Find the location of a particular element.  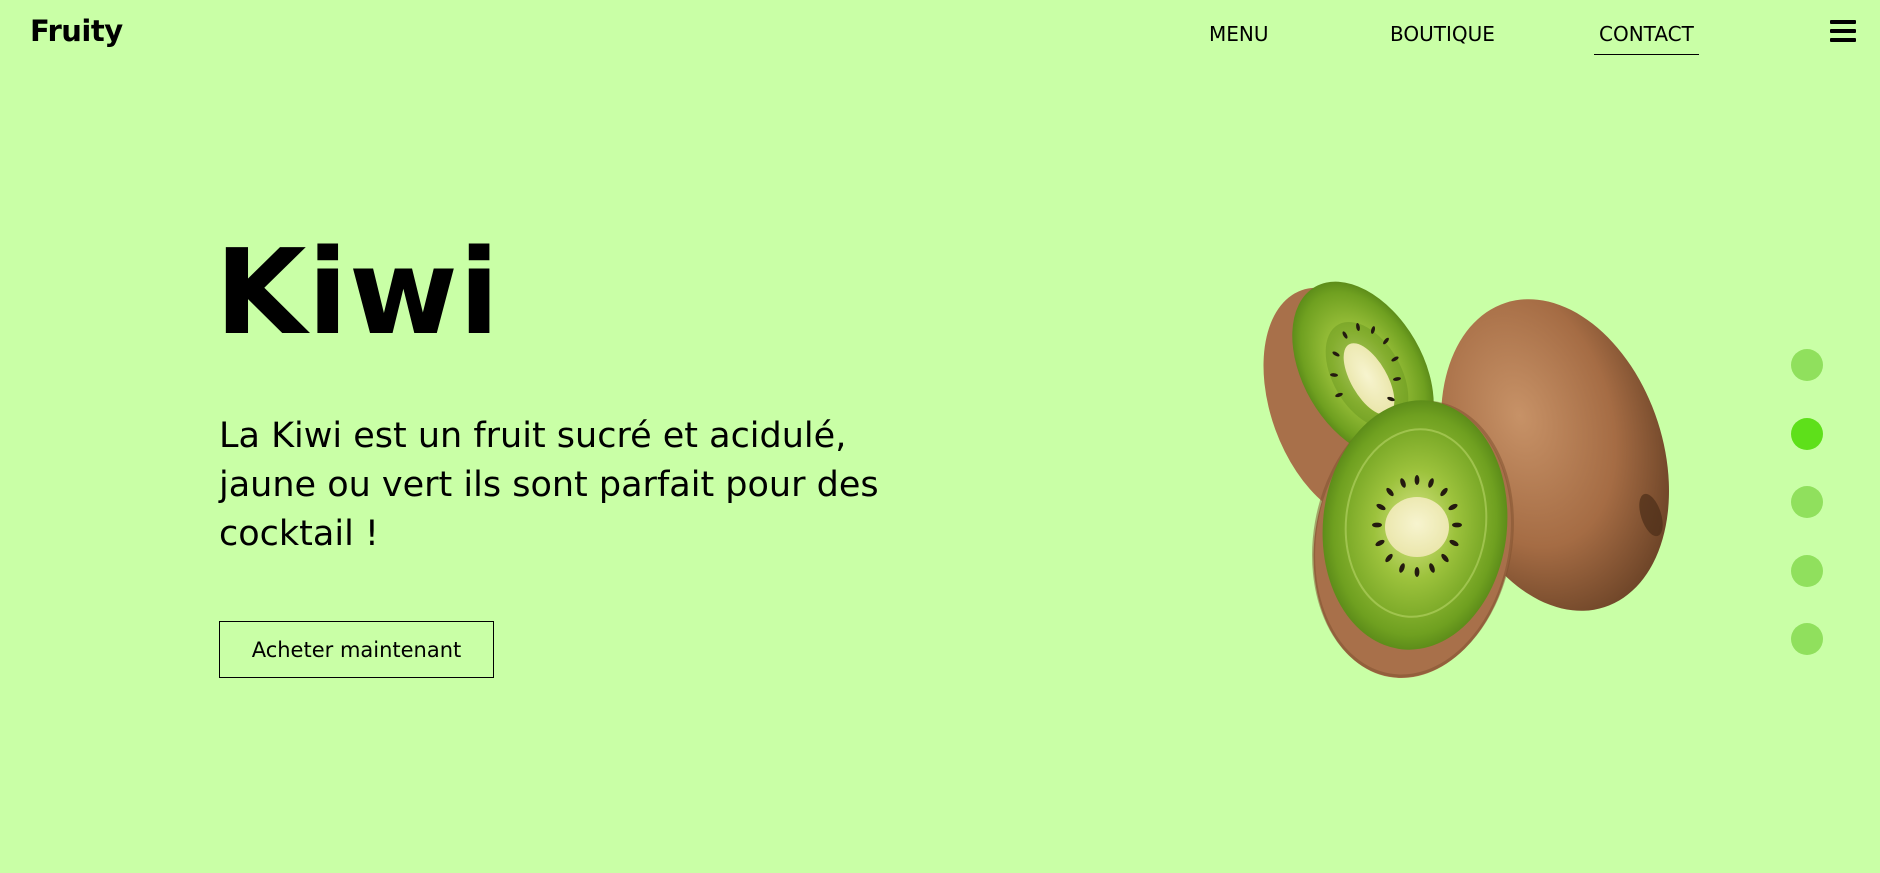

buy-now-button: Acheter maintenant is located at coordinates (356, 649).